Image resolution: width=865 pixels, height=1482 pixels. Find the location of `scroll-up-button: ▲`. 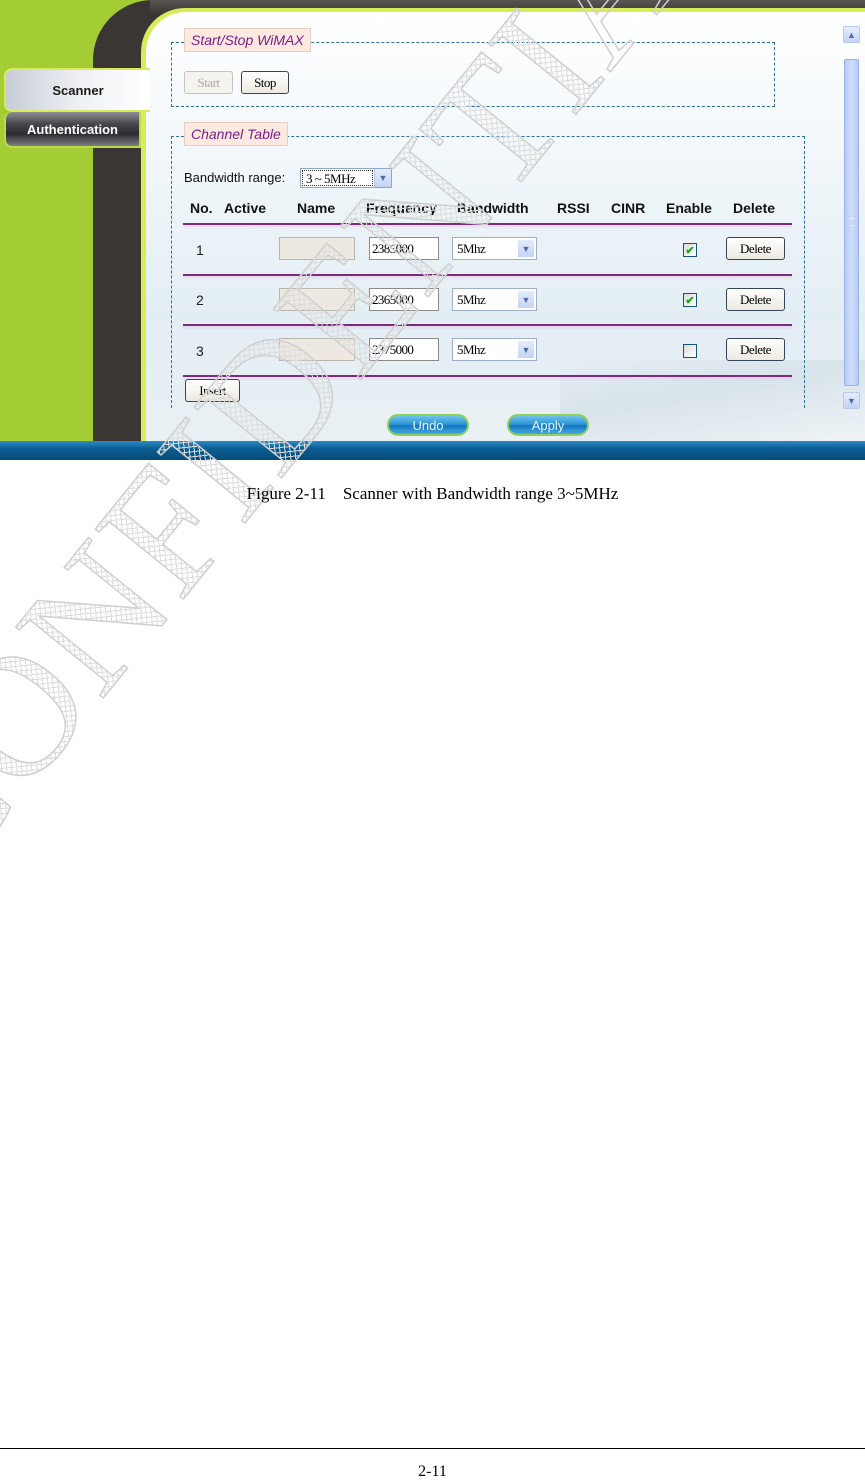

scroll-up-button: ▲ is located at coordinates (851, 34).